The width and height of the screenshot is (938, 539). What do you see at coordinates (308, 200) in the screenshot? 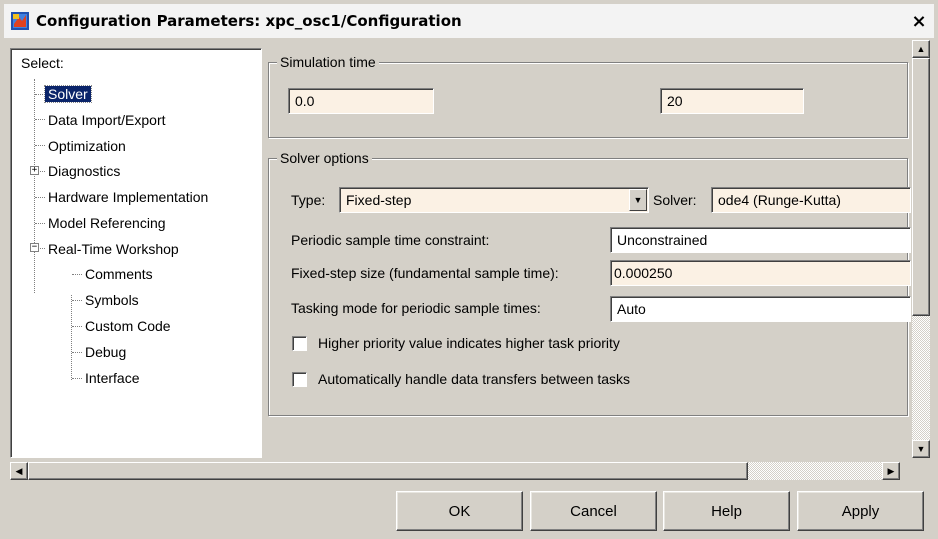
I see `type-label: Type:` at bounding box center [308, 200].